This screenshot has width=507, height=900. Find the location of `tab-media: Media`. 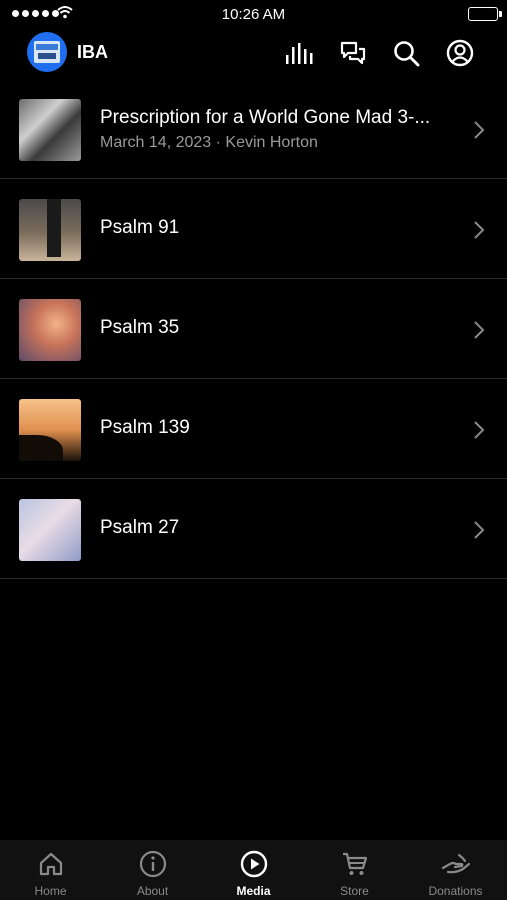

tab-media: Media is located at coordinates (253, 870).